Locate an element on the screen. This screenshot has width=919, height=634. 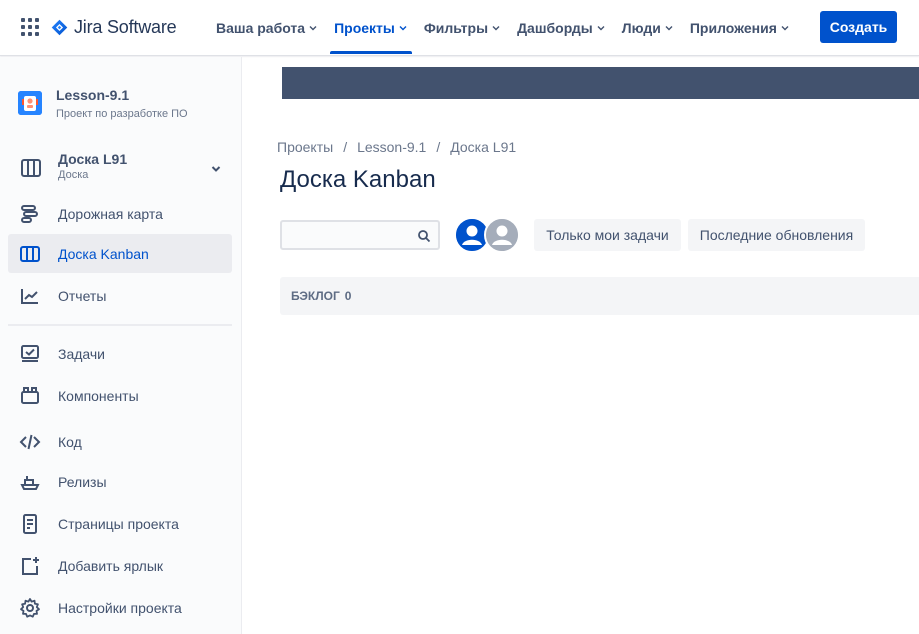
sidebar-item-label: Релизы is located at coordinates (82, 481).